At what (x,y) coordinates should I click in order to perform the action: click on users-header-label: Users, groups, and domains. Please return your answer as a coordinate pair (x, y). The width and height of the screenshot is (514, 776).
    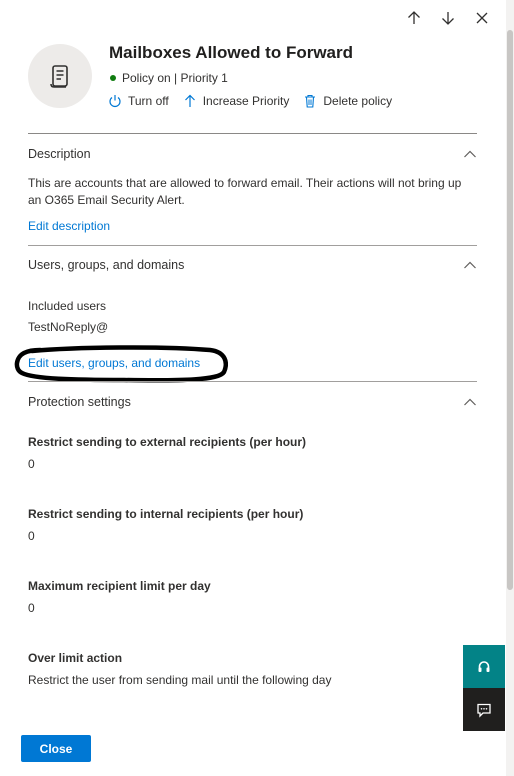
    Looking at the image, I should click on (106, 265).